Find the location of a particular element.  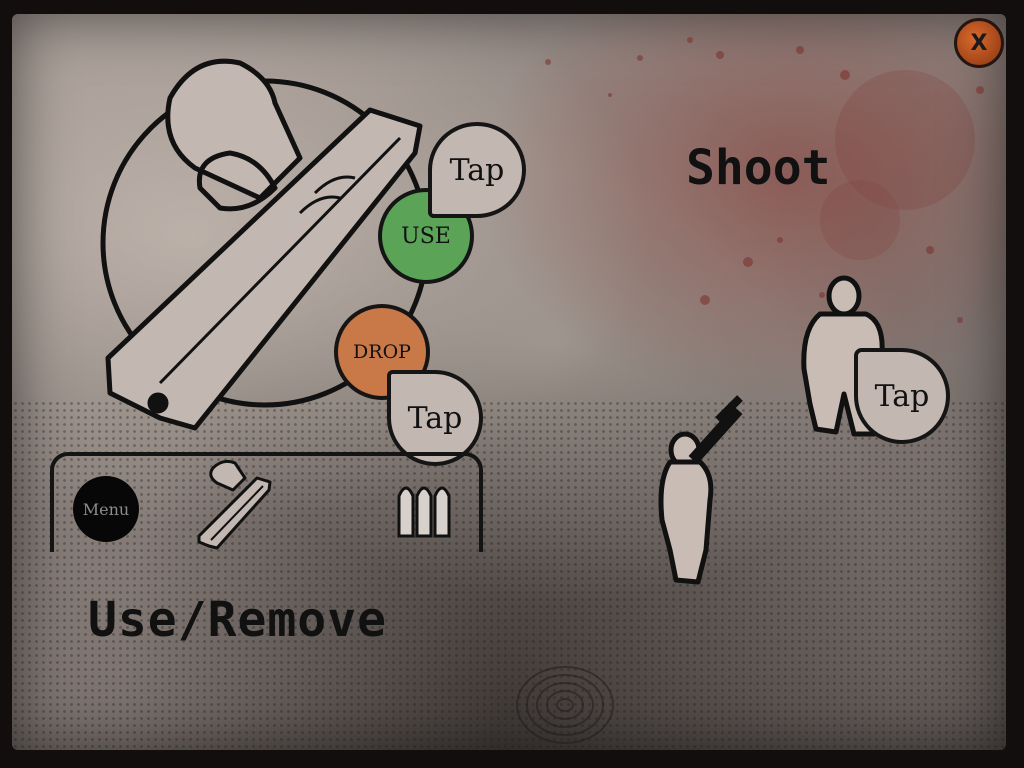

tap-hint-use: Tap is located at coordinates (477, 170).